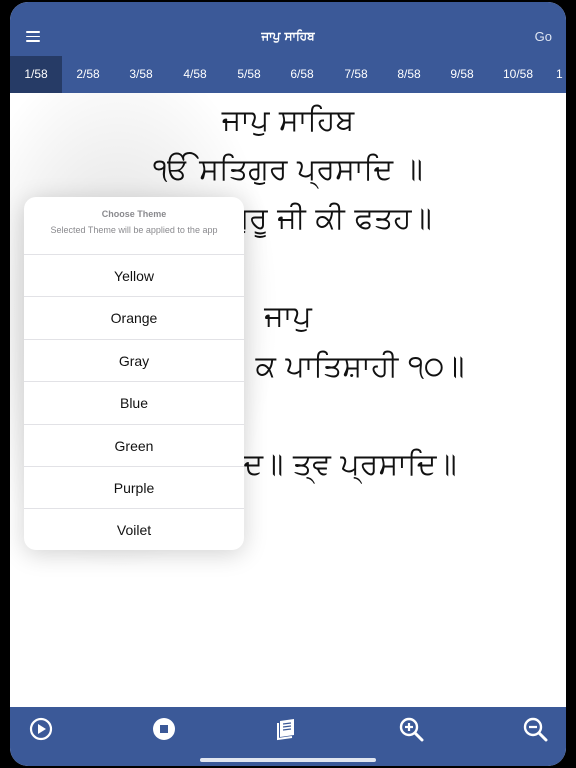 This screenshot has height=768, width=576. I want to click on stop-icon, so click(164, 729).